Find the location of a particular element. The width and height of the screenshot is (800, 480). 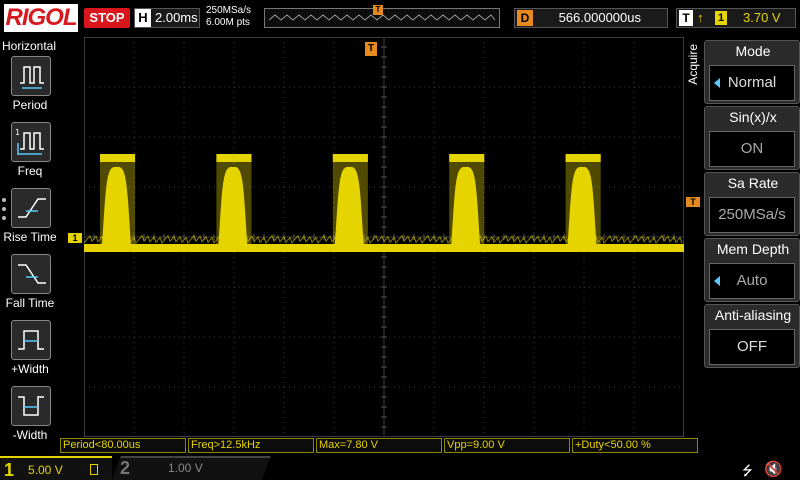

meas-vpp: Vpp=9.00 V is located at coordinates (507, 445).